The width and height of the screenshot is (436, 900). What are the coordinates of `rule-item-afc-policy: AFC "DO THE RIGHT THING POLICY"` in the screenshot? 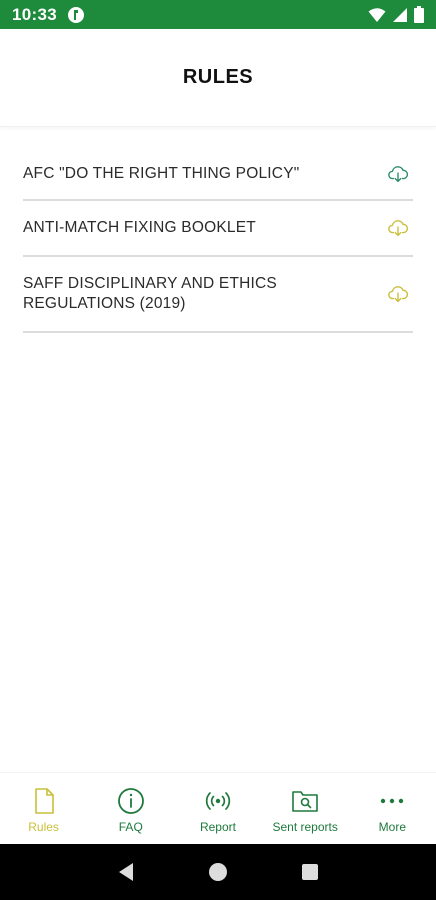 It's located at (218, 174).